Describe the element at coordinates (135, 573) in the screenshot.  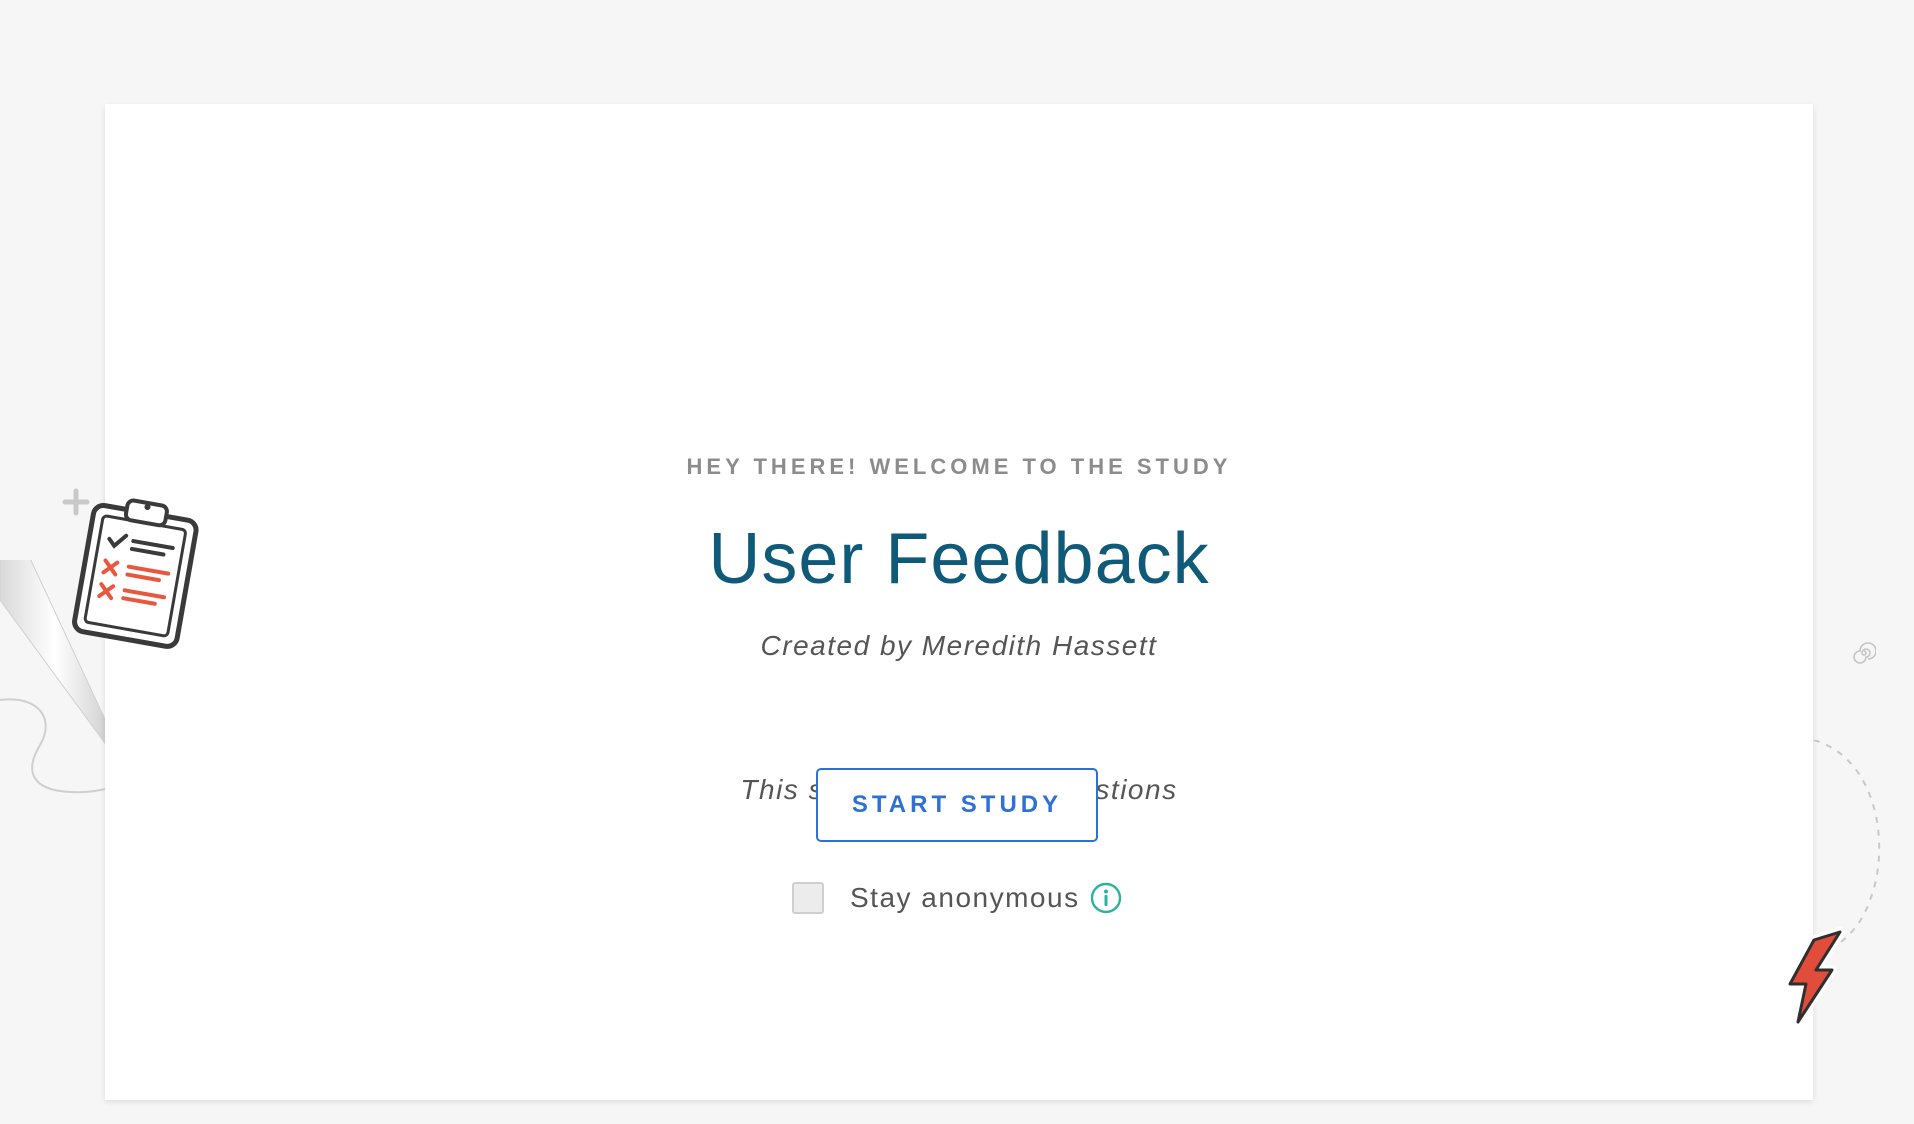
I see `clipboard-icon` at that location.